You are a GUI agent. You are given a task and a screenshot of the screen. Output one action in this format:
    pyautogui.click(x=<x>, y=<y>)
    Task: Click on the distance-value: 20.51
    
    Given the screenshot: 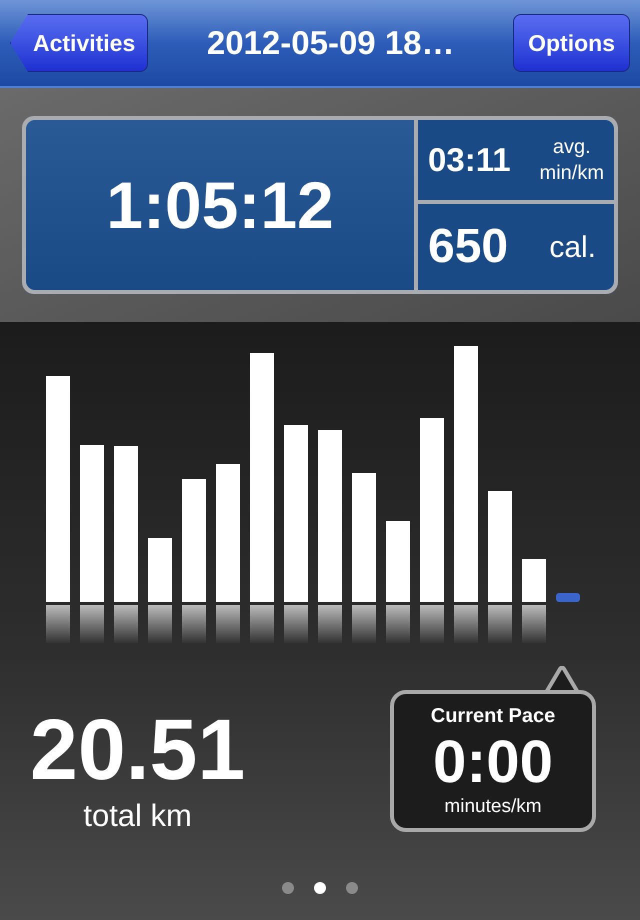 What is the action you would take?
    pyautogui.click(x=138, y=750)
    